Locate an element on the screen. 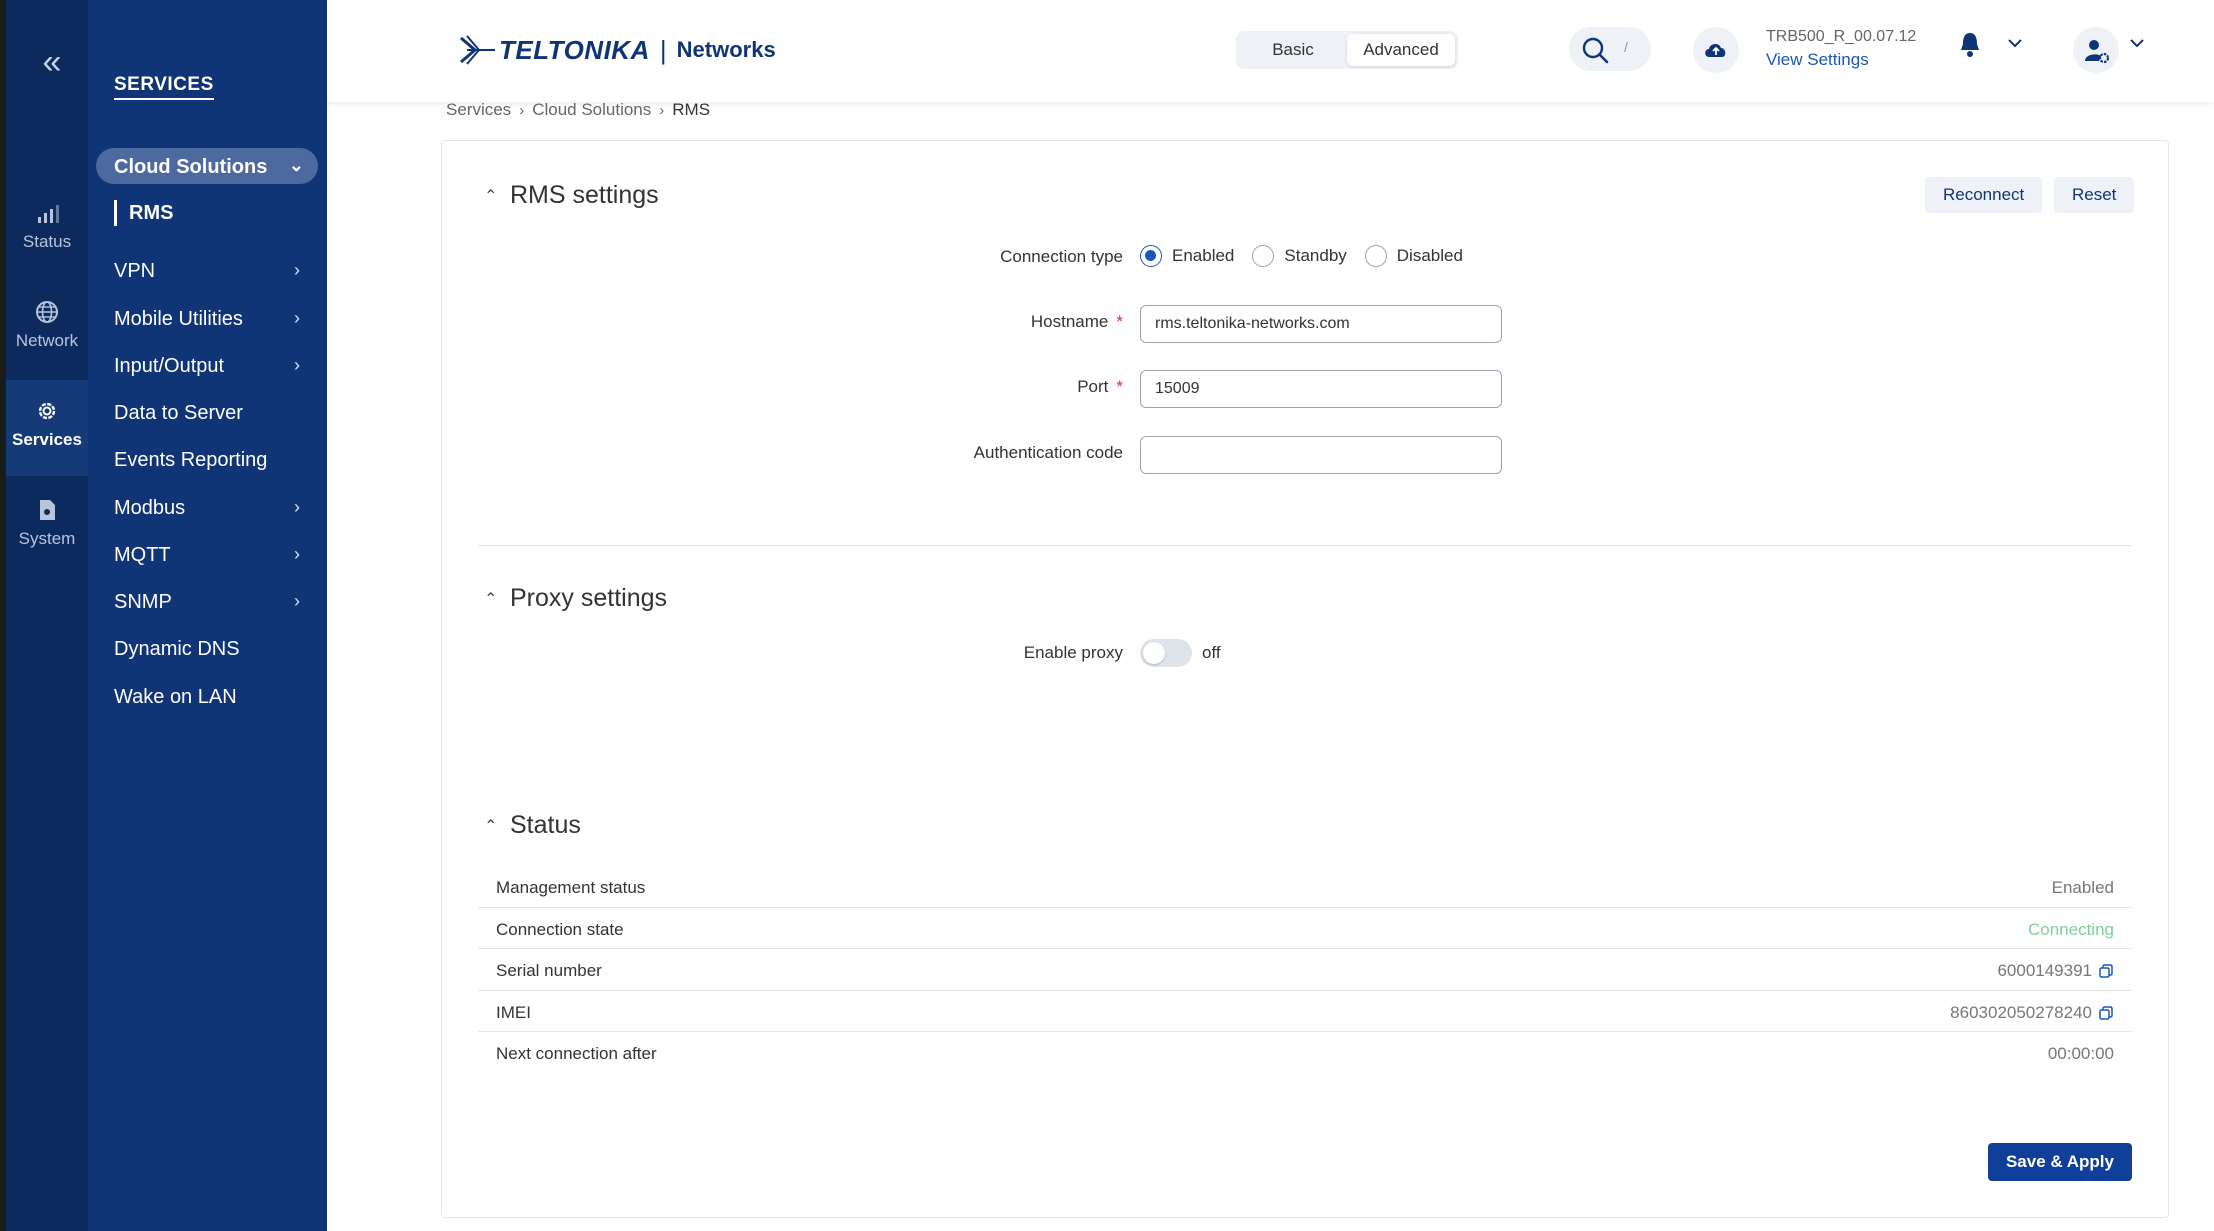 The width and height of the screenshot is (2214, 1231). connection-type-label: Connection type is located at coordinates (1061, 256).